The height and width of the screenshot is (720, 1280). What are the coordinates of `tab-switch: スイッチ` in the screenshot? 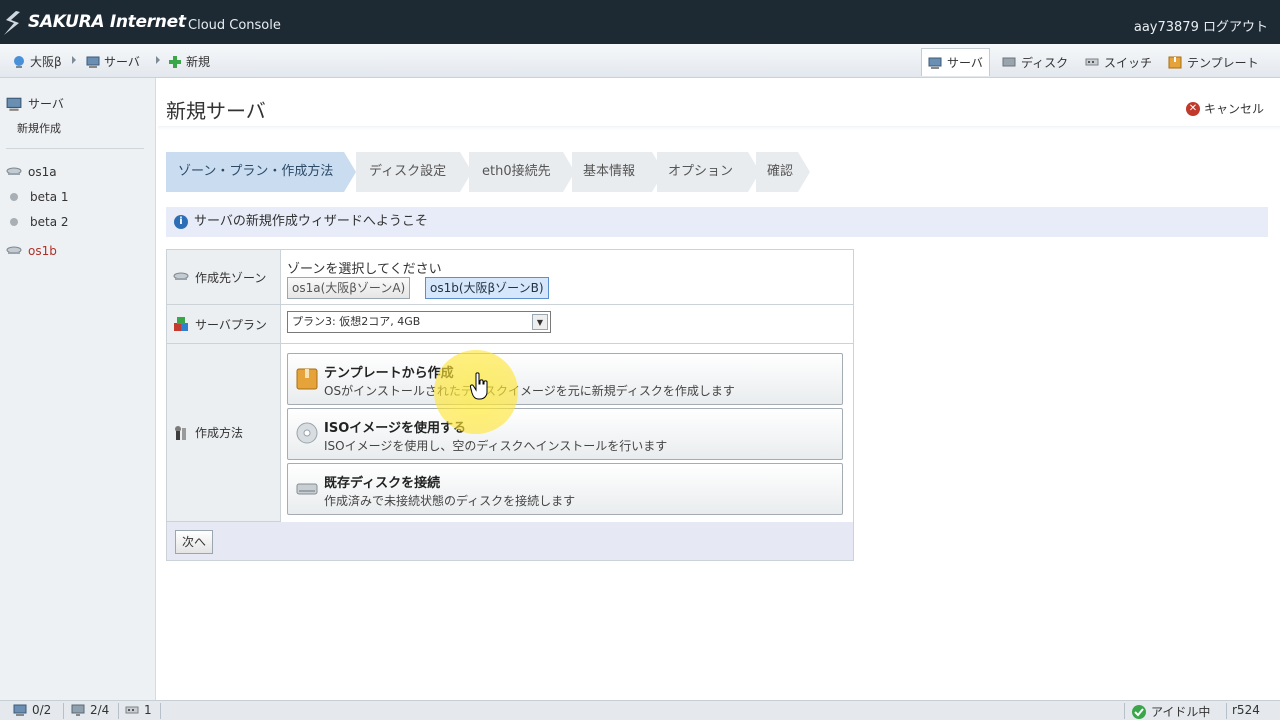 It's located at (1118, 62).